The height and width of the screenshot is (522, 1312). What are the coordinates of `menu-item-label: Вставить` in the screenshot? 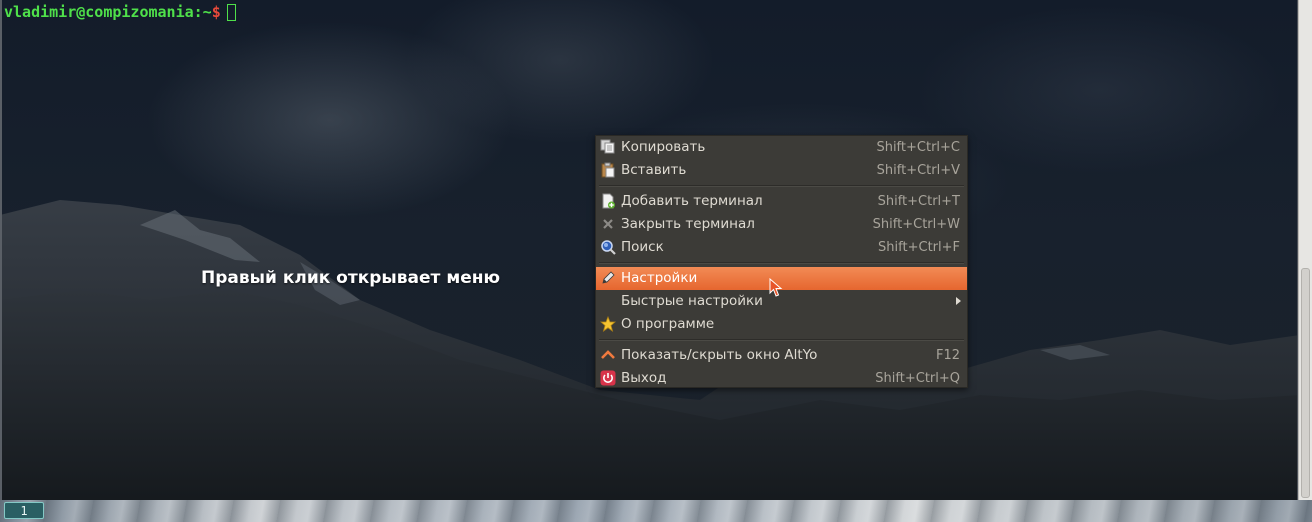 It's located at (654, 170).